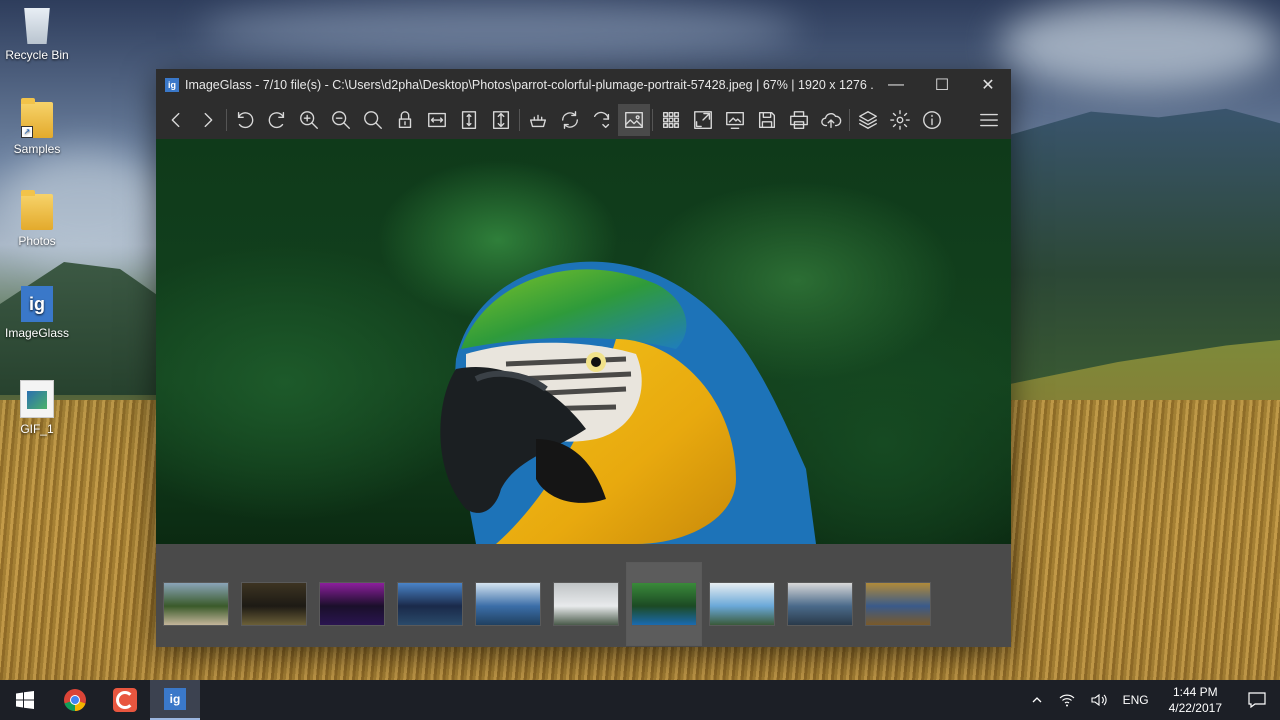 Image resolution: width=1280 pixels, height=720 pixels. Describe the element at coordinates (437, 120) in the screenshot. I see `fit-width-button` at that location.